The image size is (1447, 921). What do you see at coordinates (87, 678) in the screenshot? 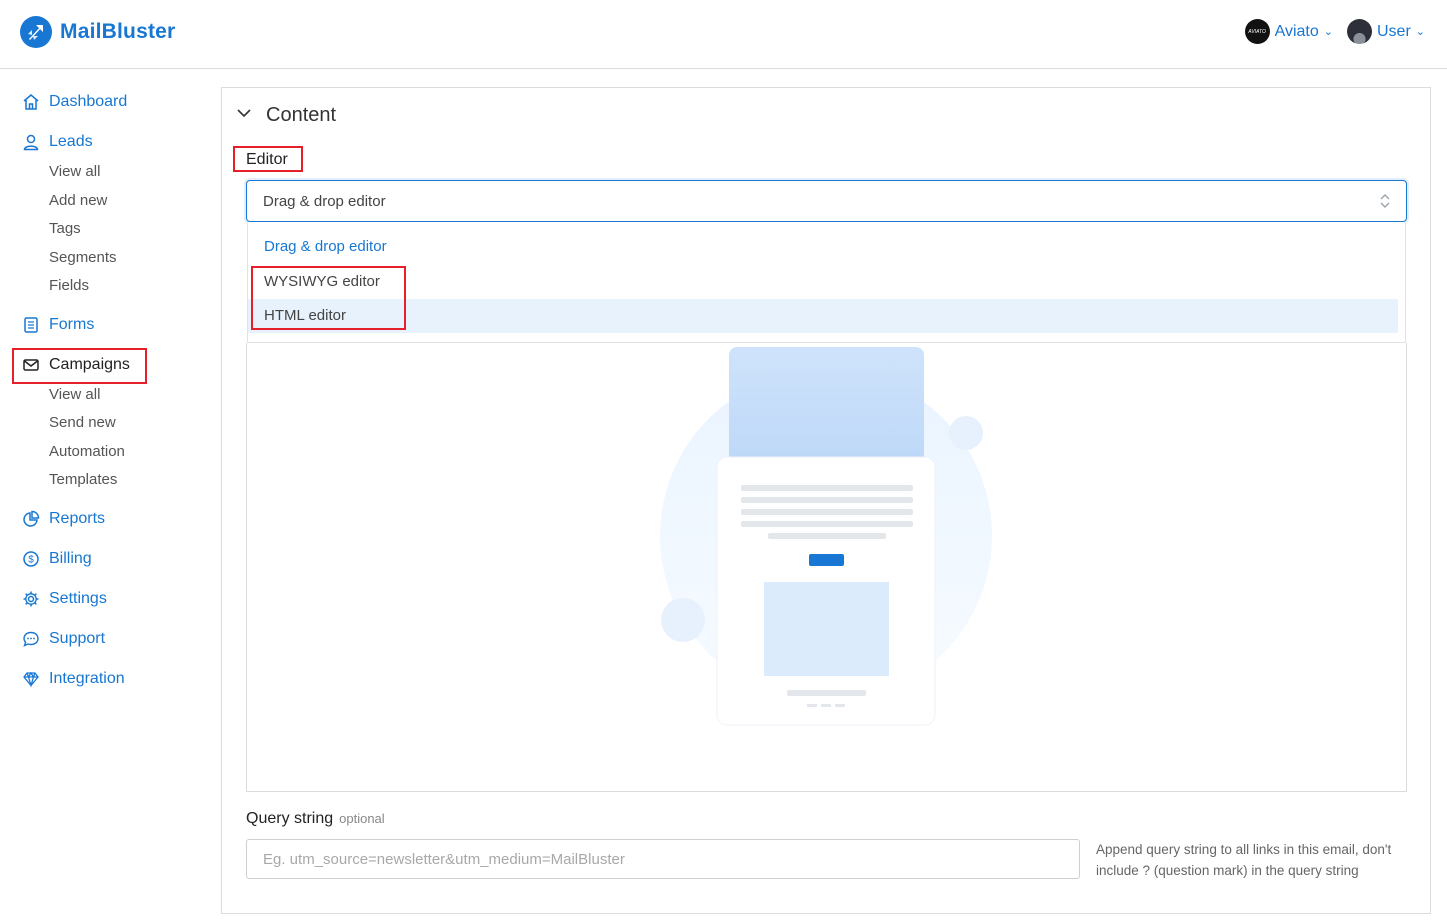
I see `sidebar-label: Integration` at bounding box center [87, 678].